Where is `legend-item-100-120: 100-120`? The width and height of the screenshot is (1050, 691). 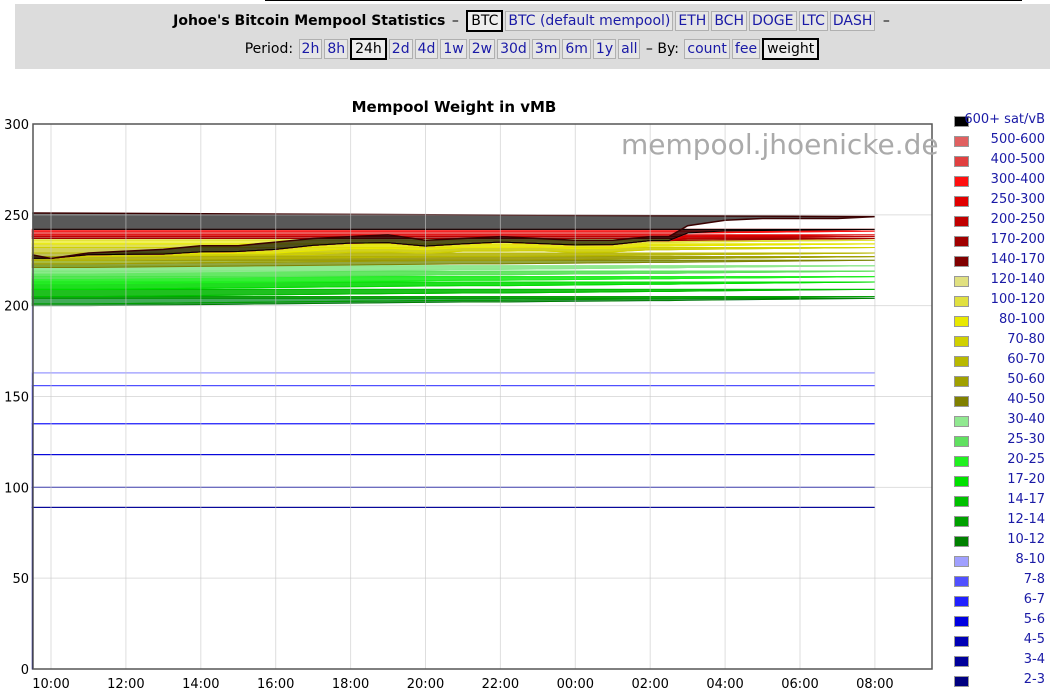
legend-item-100-120: 100-120 is located at coordinates (1001, 300).